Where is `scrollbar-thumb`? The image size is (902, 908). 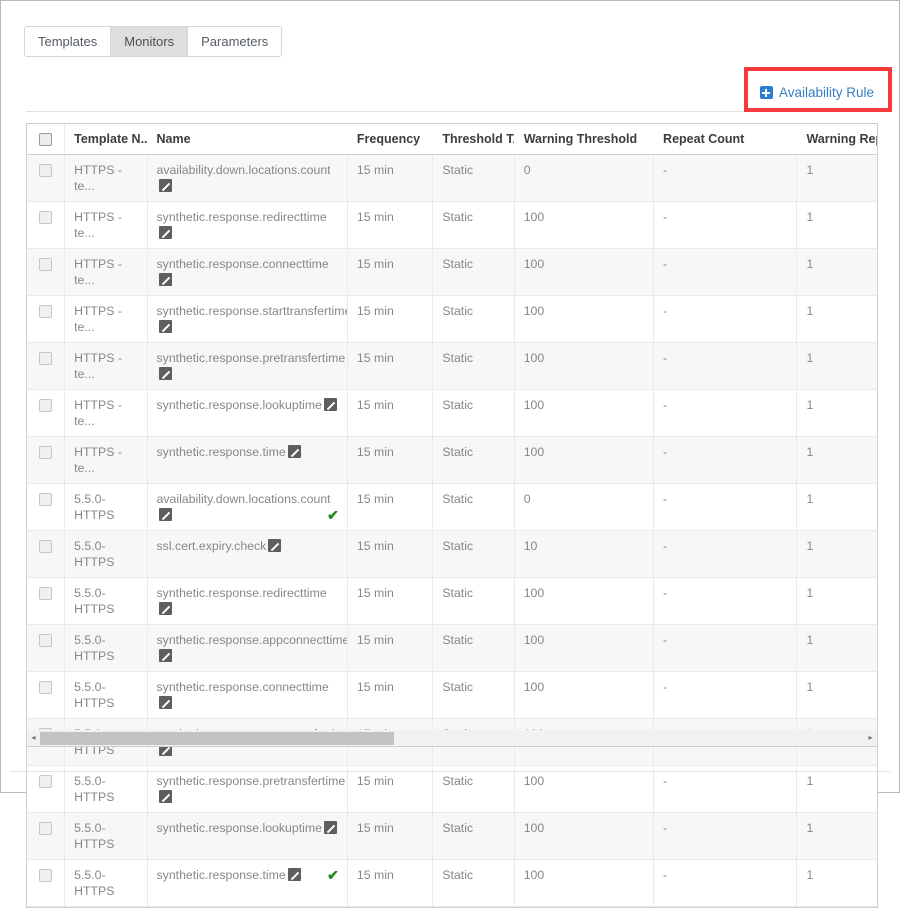
scrollbar-thumb is located at coordinates (217, 738).